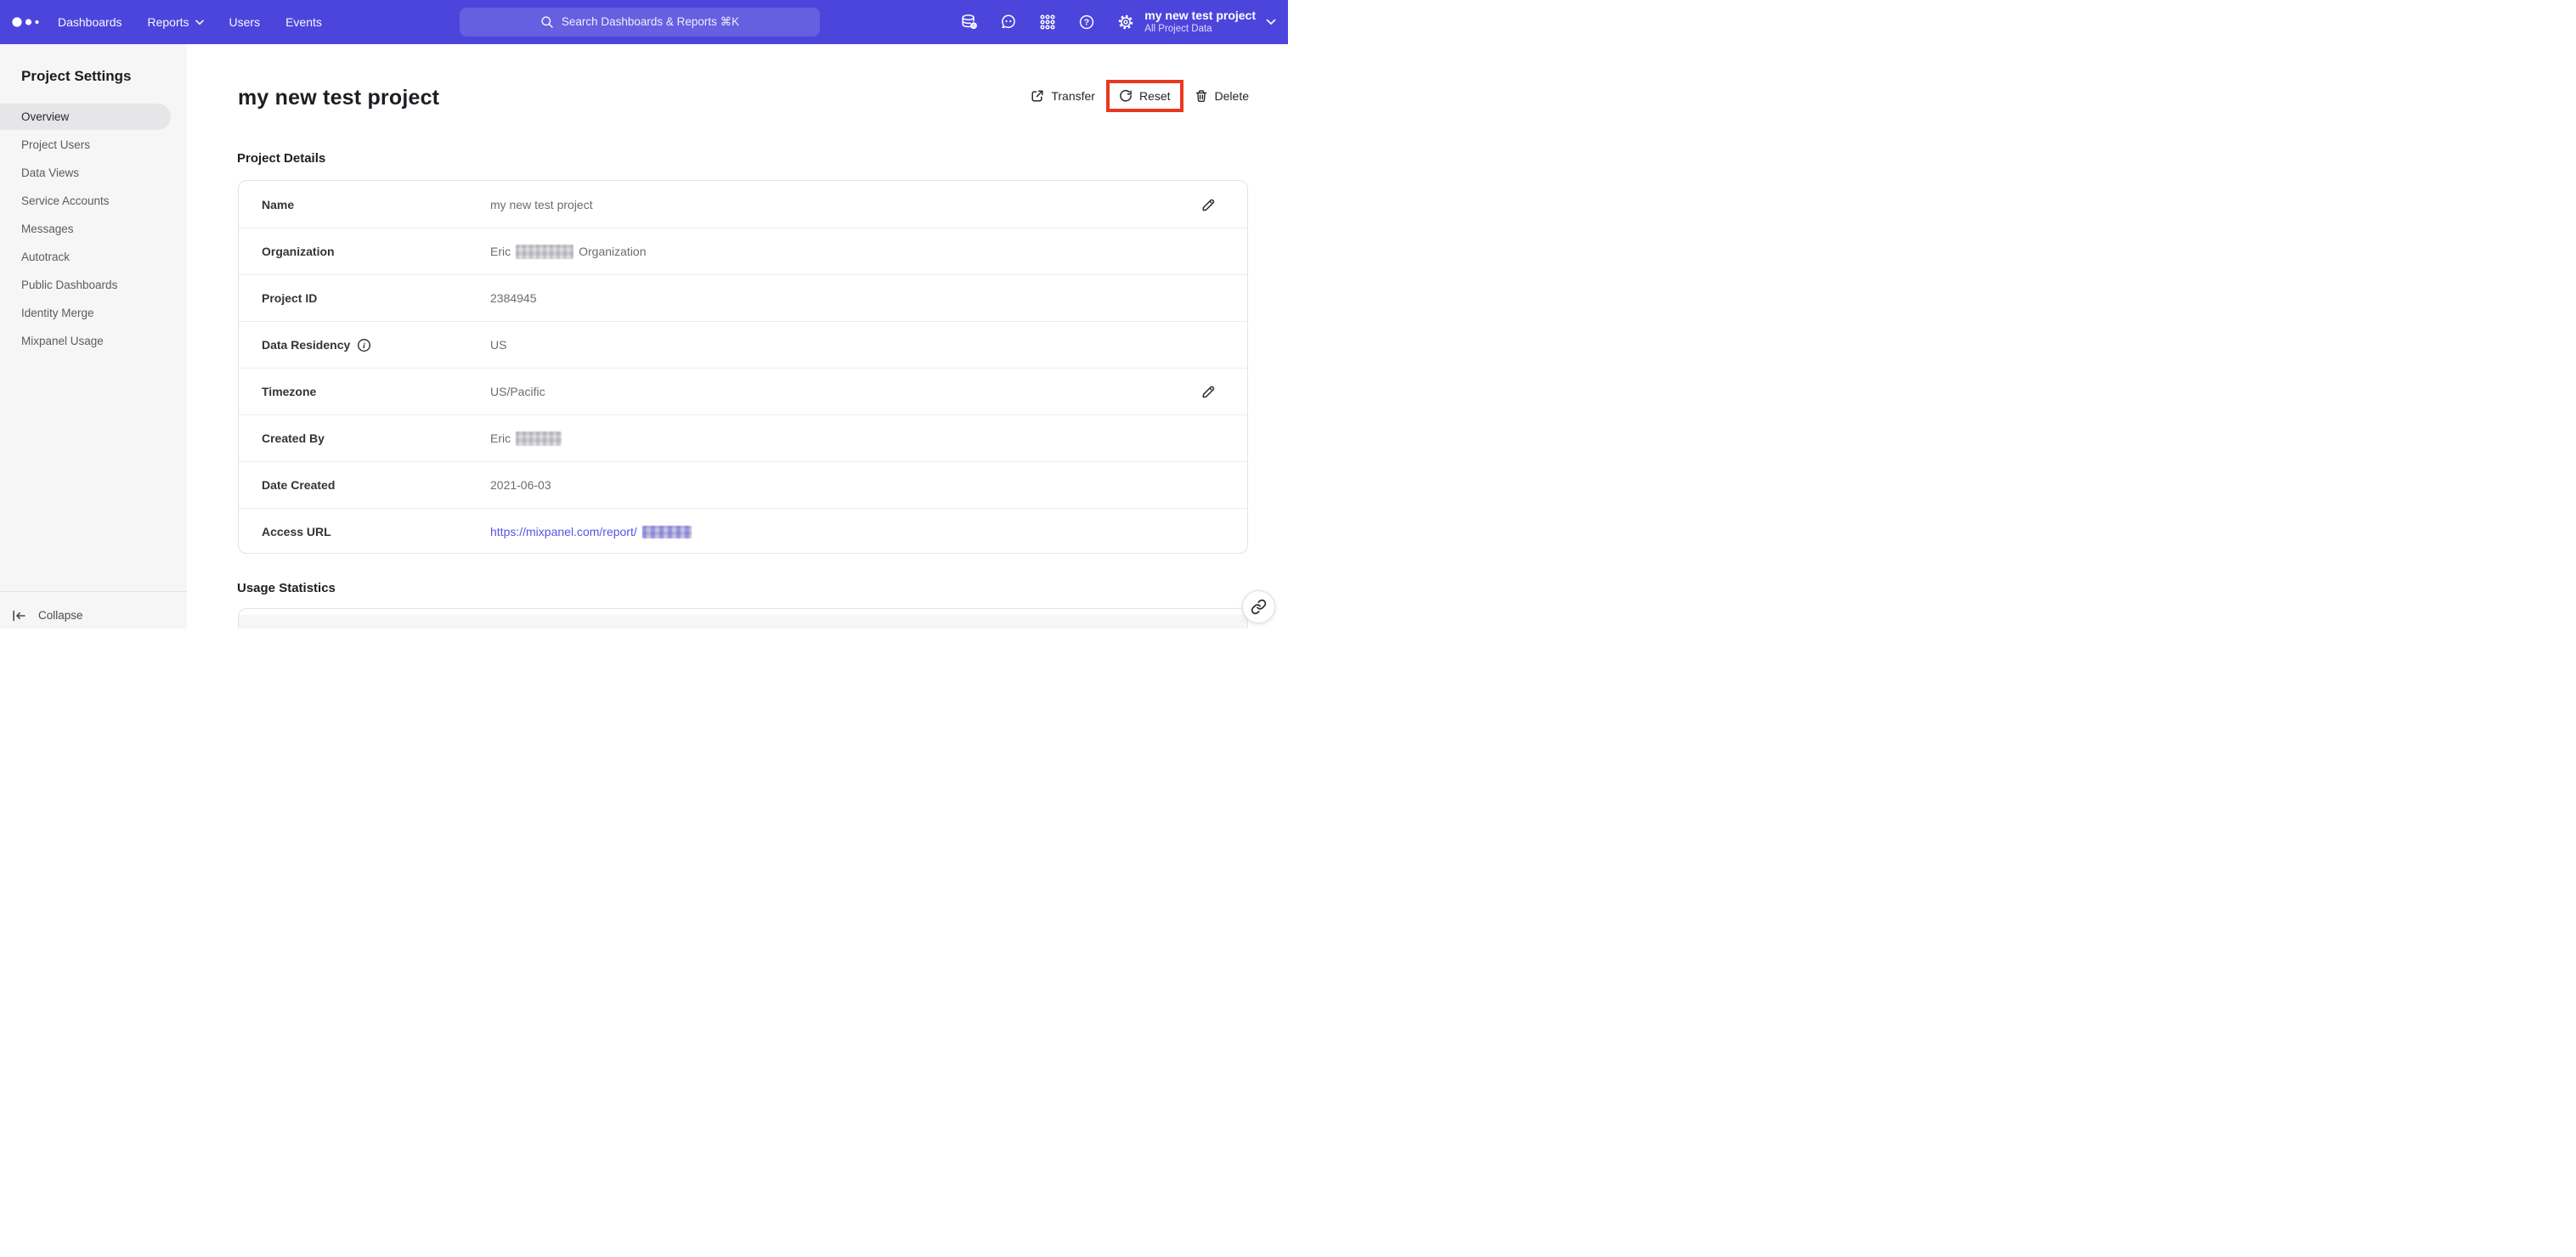 This screenshot has width=2576, height=1257. Describe the element at coordinates (1154, 96) in the screenshot. I see `reset-label: Reset` at that location.